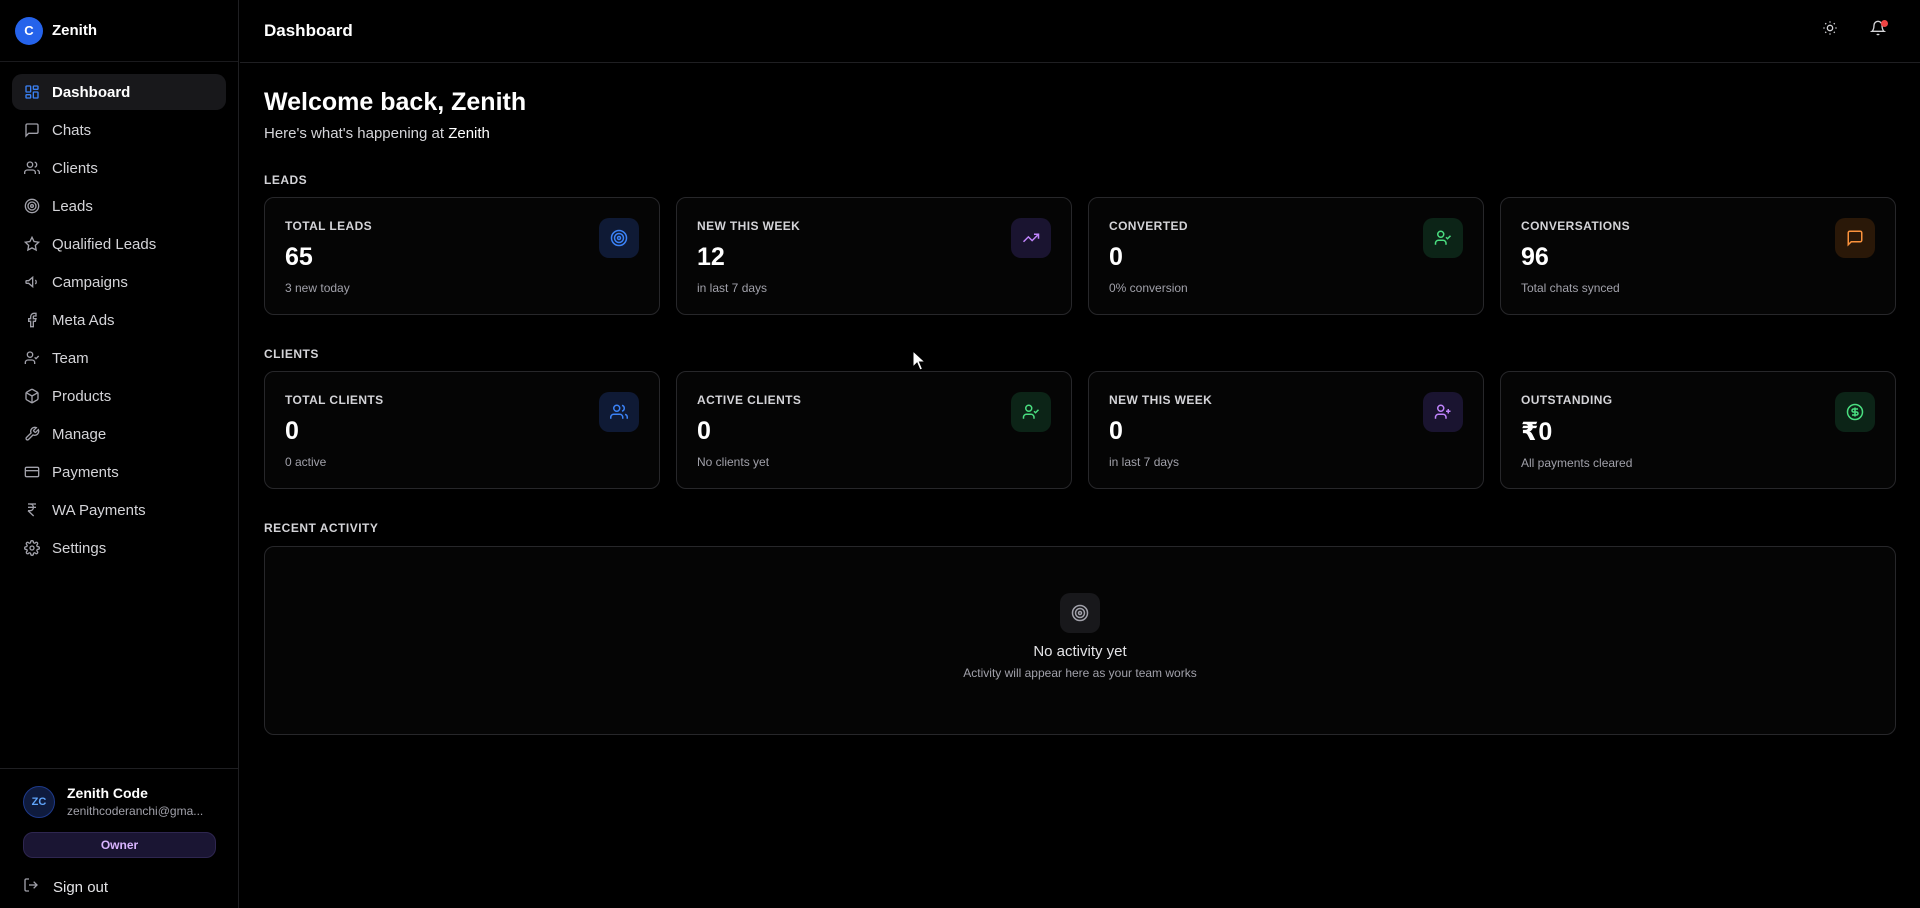 Image resolution: width=1920 pixels, height=908 pixels. I want to click on sidebar-item-chats: Chats, so click(119, 130).